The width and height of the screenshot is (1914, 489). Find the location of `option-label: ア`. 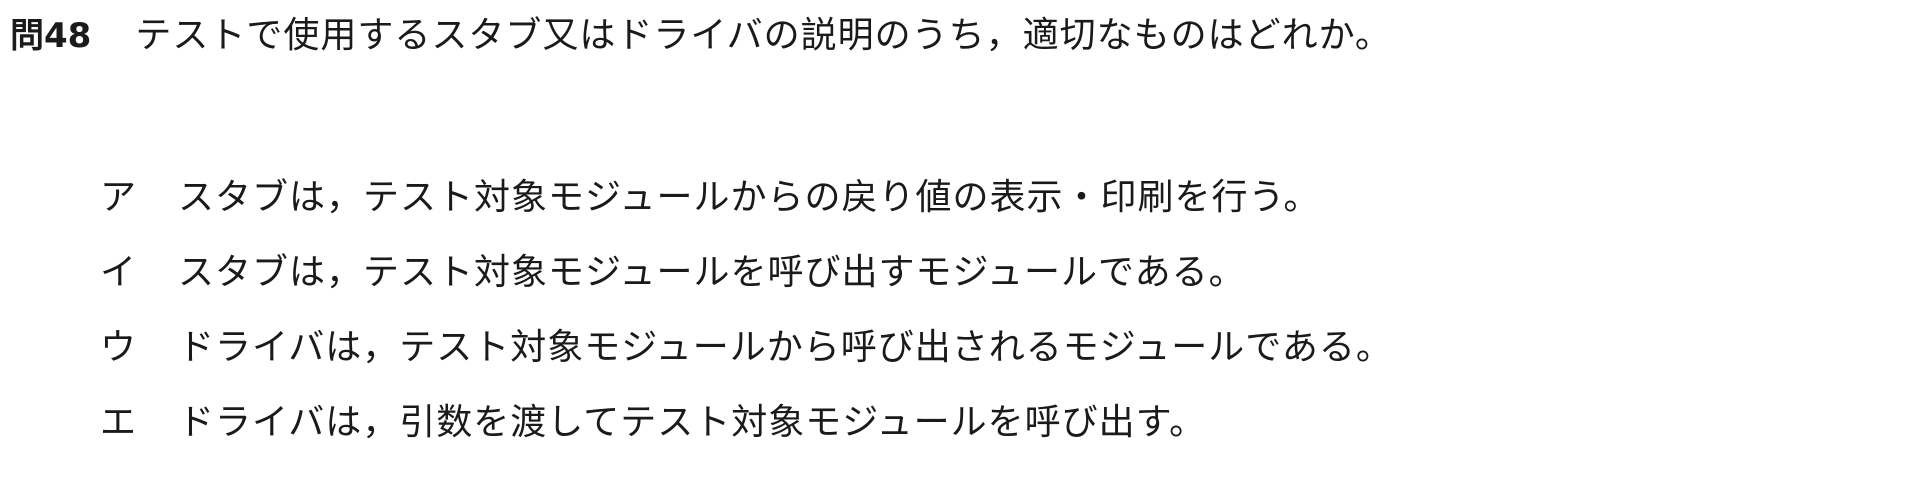

option-label: ア is located at coordinates (118, 197).